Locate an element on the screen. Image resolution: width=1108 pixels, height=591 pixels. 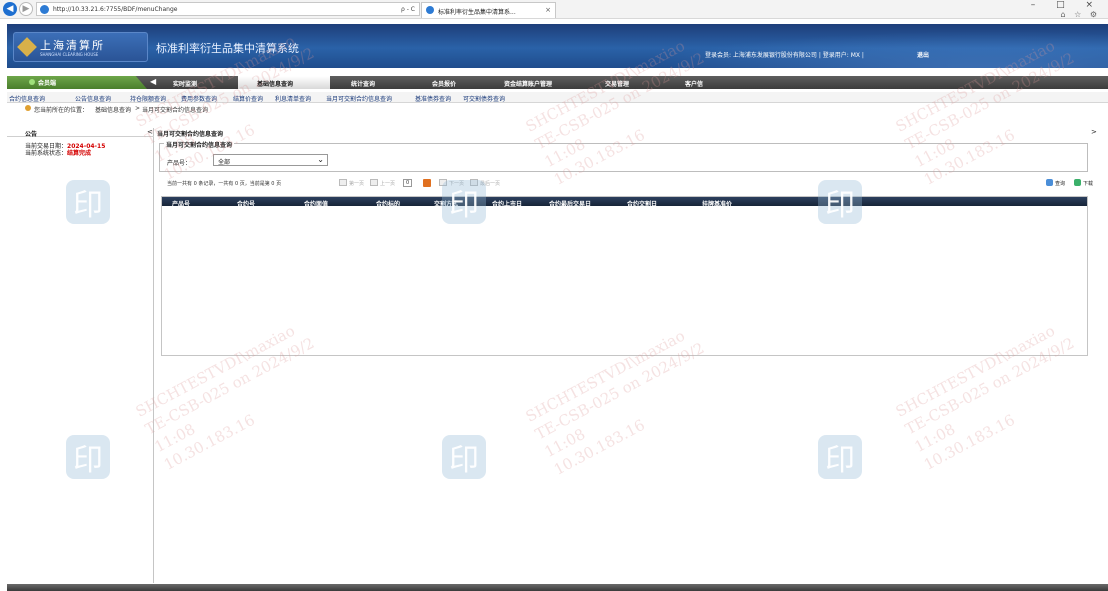
header-decoration is located at coordinates (837, 46).